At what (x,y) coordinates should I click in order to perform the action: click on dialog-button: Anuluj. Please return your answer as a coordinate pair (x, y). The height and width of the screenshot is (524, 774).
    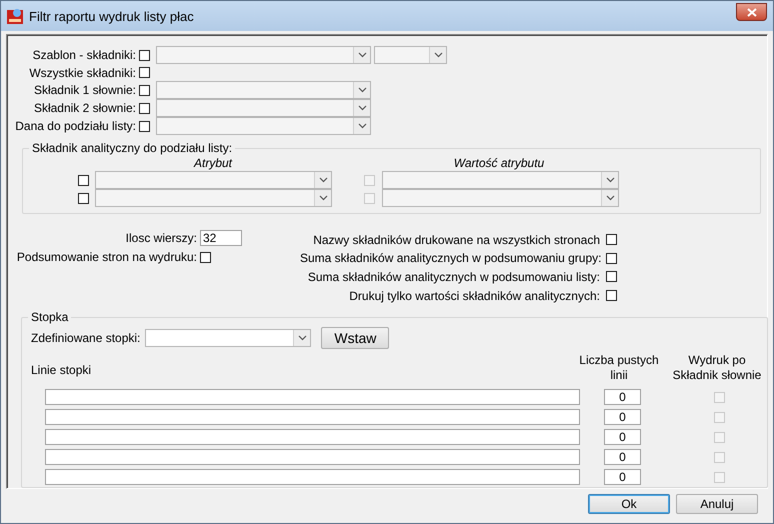
    Looking at the image, I should click on (717, 504).